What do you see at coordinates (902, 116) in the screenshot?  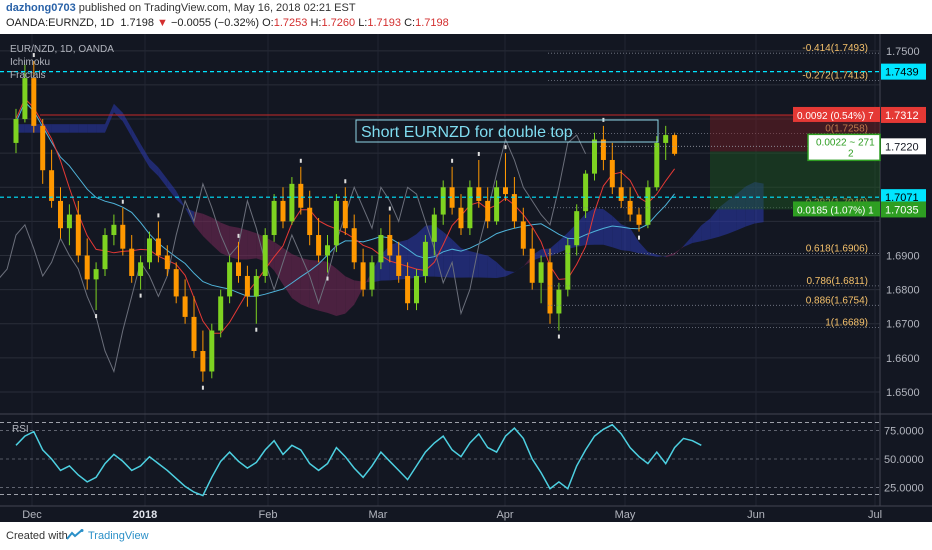 I see `price-label: 1.7312` at bounding box center [902, 116].